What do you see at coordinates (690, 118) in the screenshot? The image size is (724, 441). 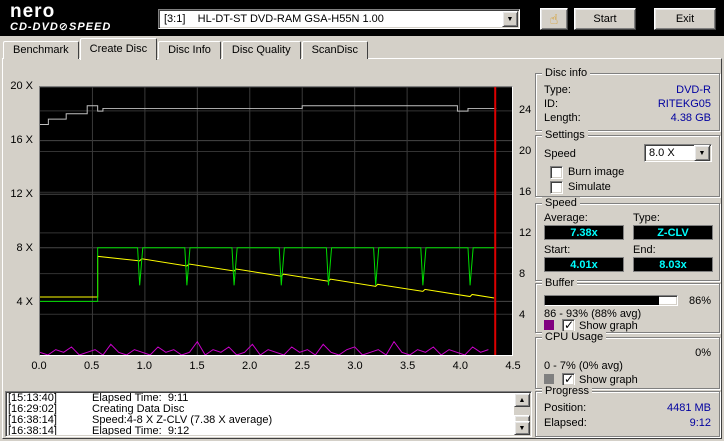 I see `disc-length-value: 4.38 GB` at bounding box center [690, 118].